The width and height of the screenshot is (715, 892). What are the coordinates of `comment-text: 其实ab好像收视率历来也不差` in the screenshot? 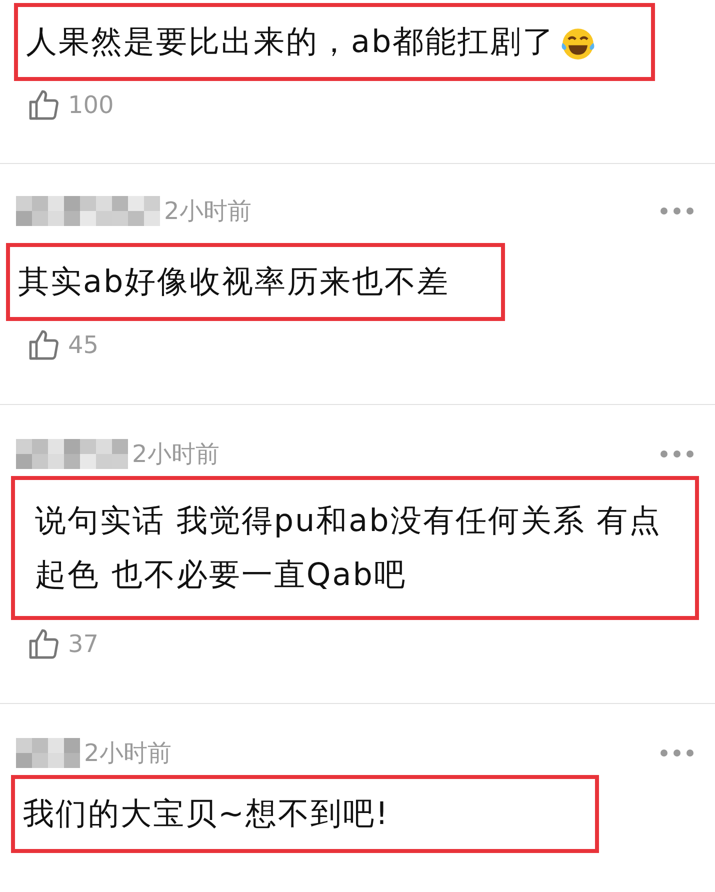 It's located at (255, 282).